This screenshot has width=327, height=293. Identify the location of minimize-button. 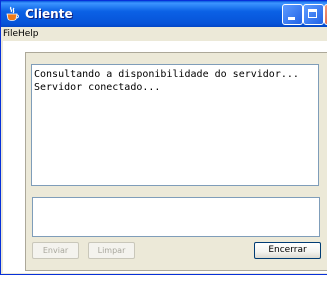
(292, 14).